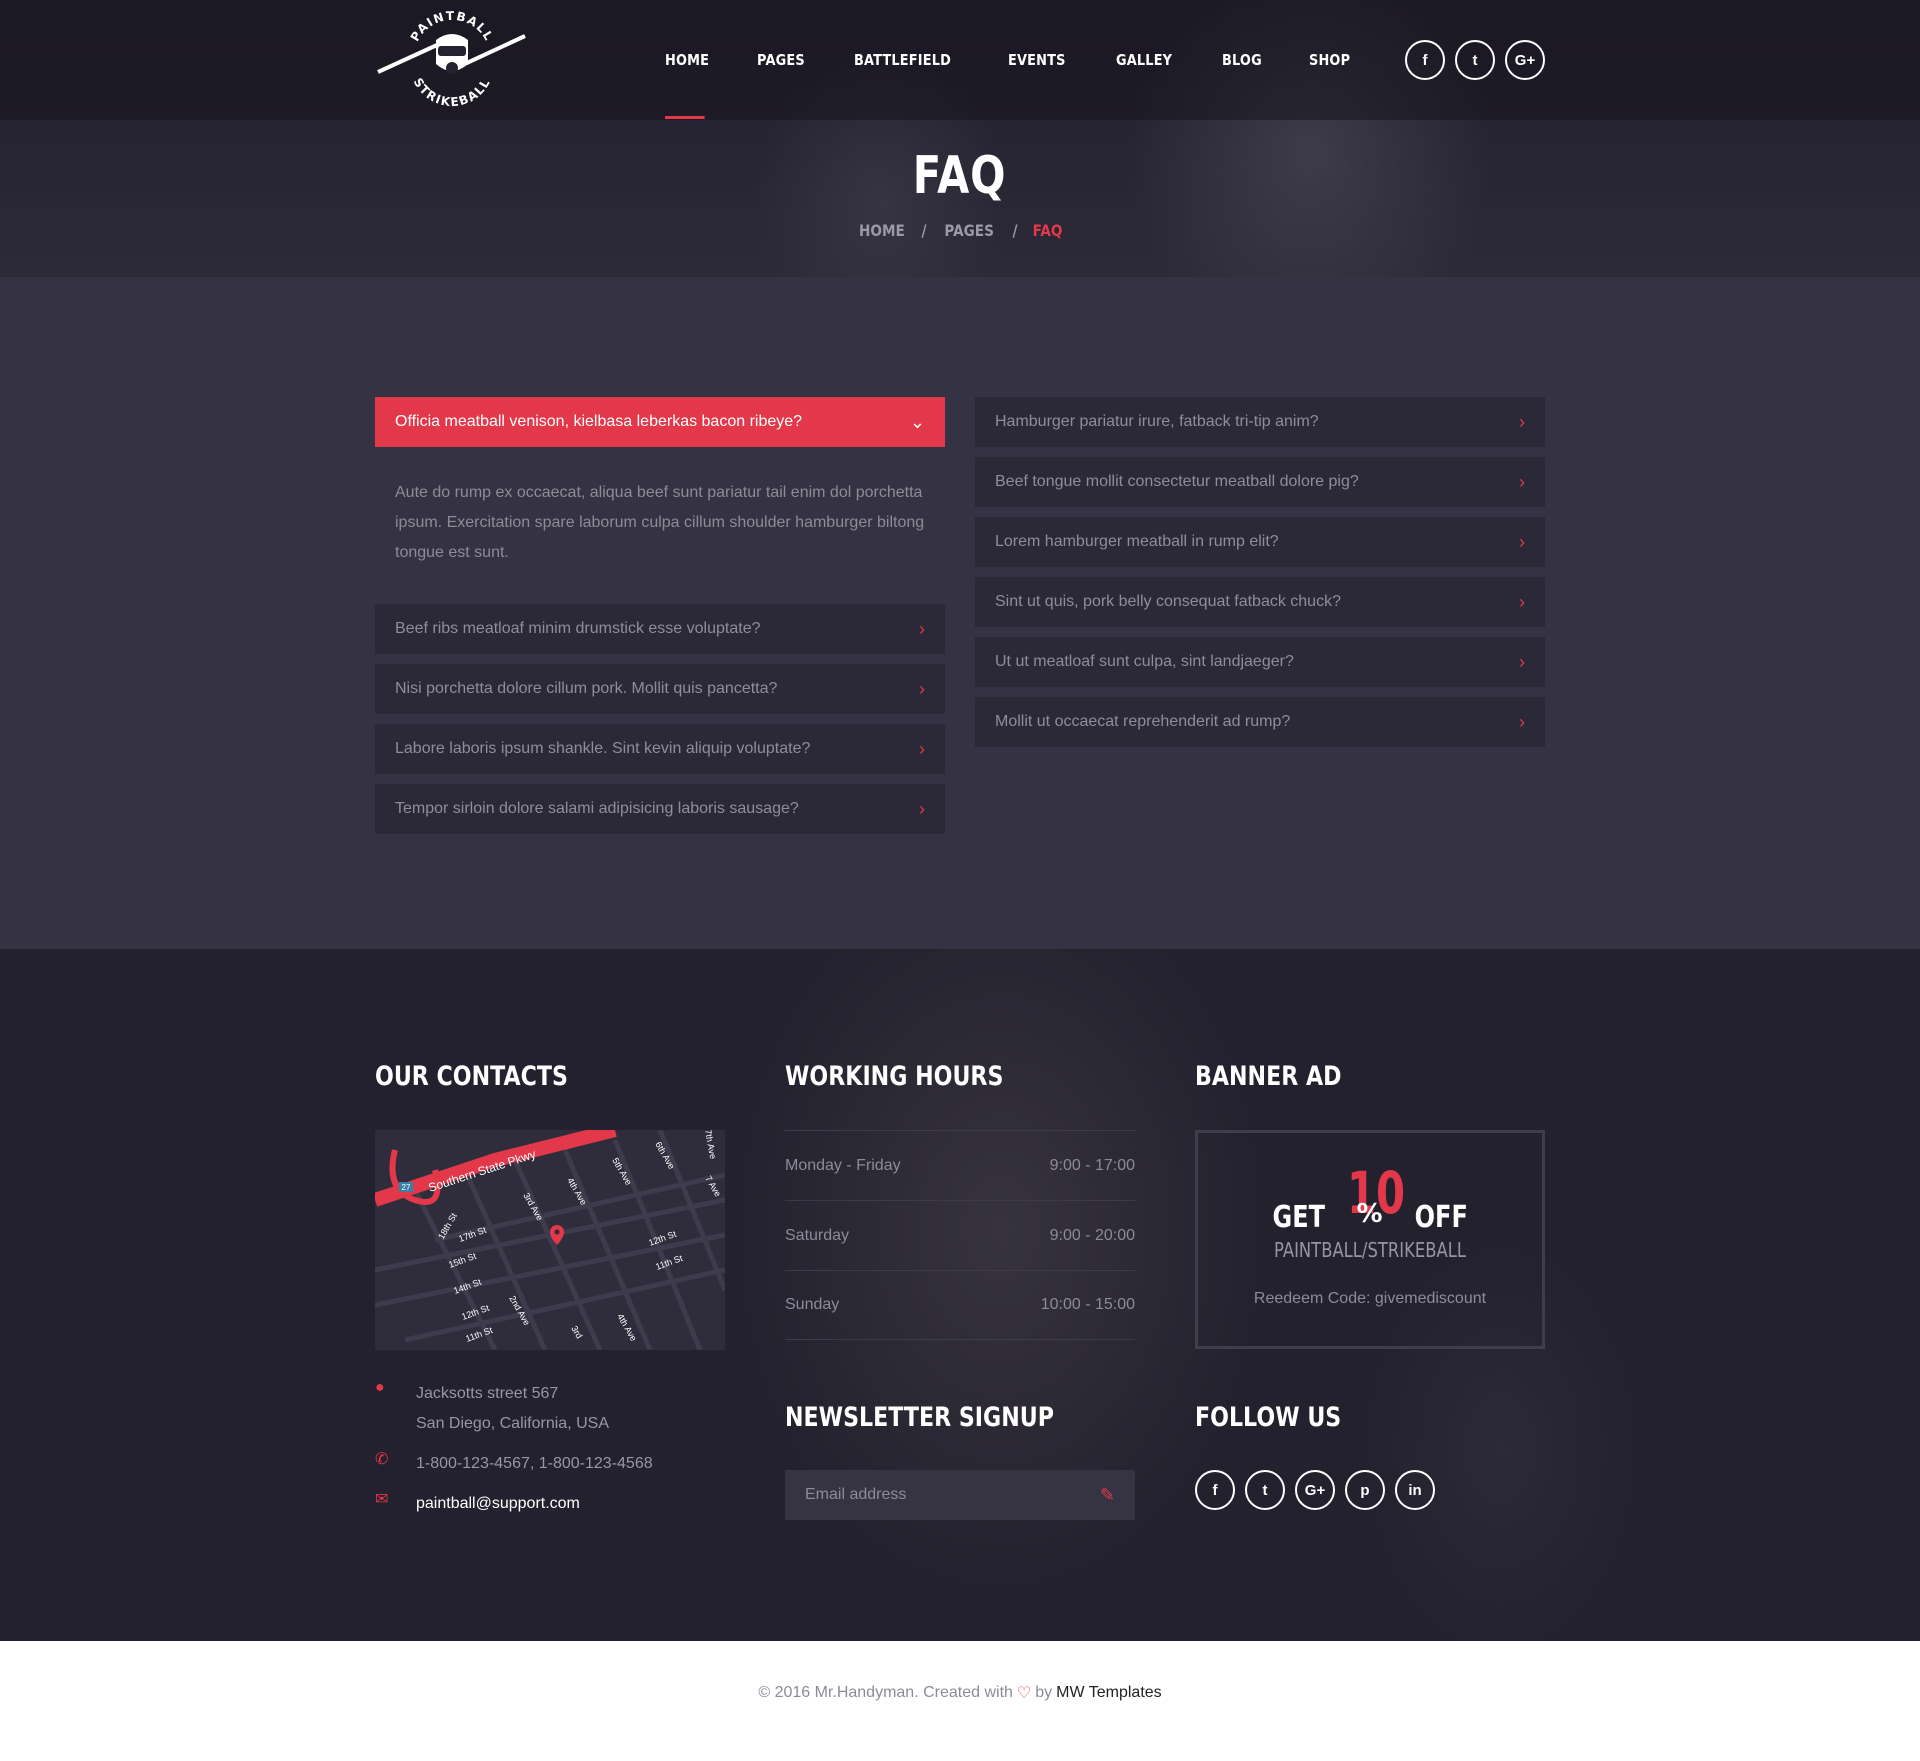 This screenshot has height=1761, width=1920. I want to click on banner-discount: 10 %, so click(1371, 1197).